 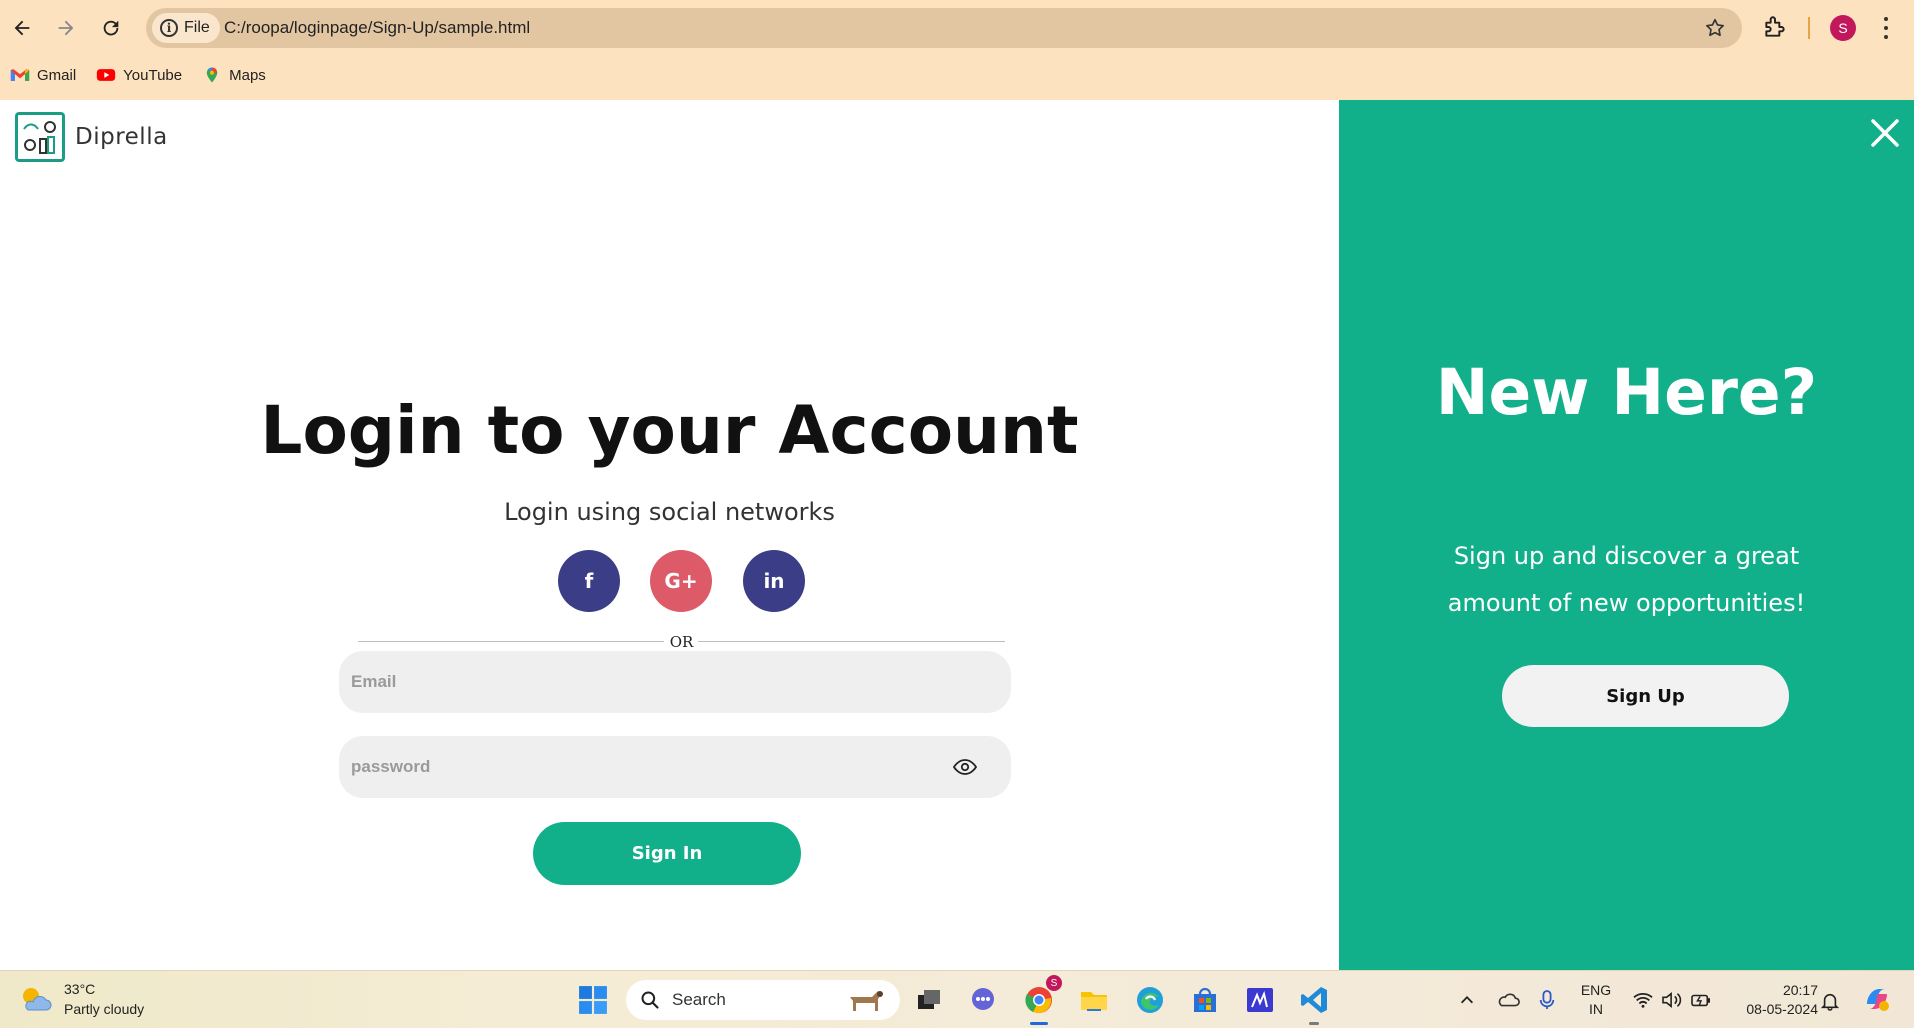 What do you see at coordinates (1715, 28) in the screenshot?
I see `bookmark-star-icon` at bounding box center [1715, 28].